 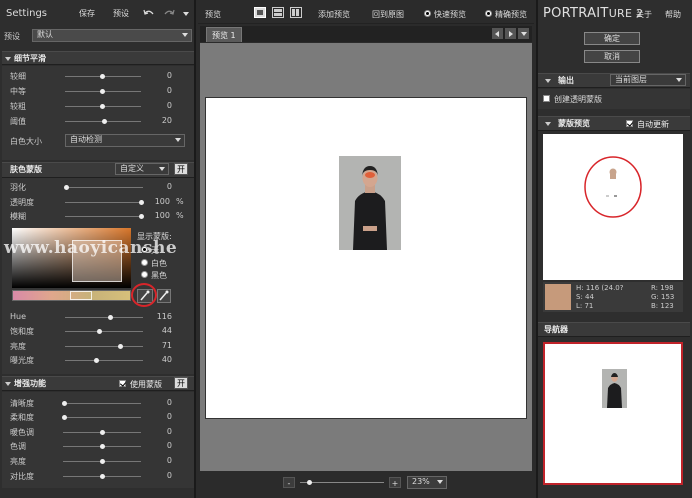 What do you see at coordinates (648, 80) in the screenshot?
I see `output-select: 当前图层` at bounding box center [648, 80].